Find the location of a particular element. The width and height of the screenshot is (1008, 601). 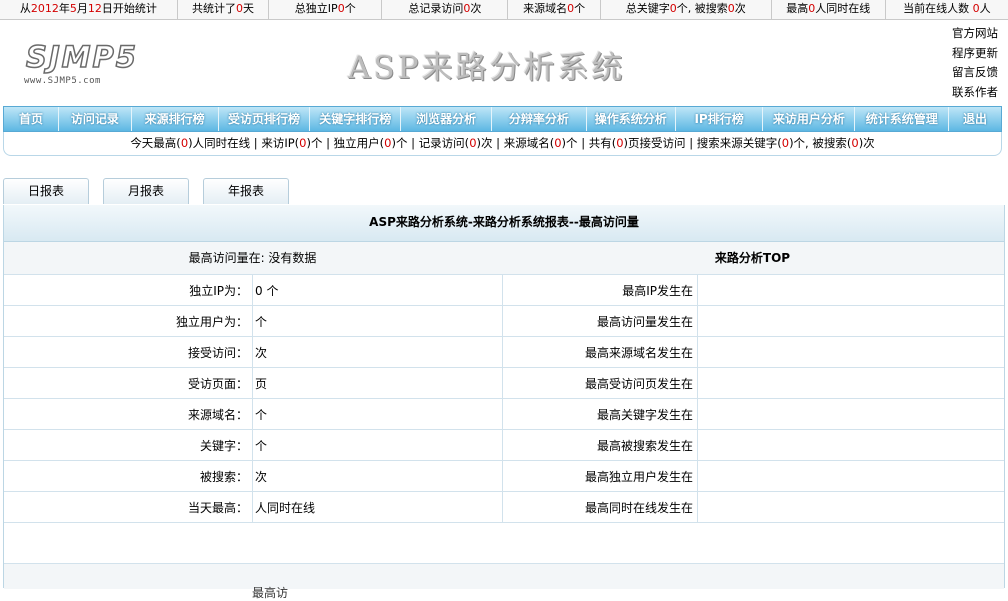

peak-label: 最高同时在线发生在 is located at coordinates (600, 507).